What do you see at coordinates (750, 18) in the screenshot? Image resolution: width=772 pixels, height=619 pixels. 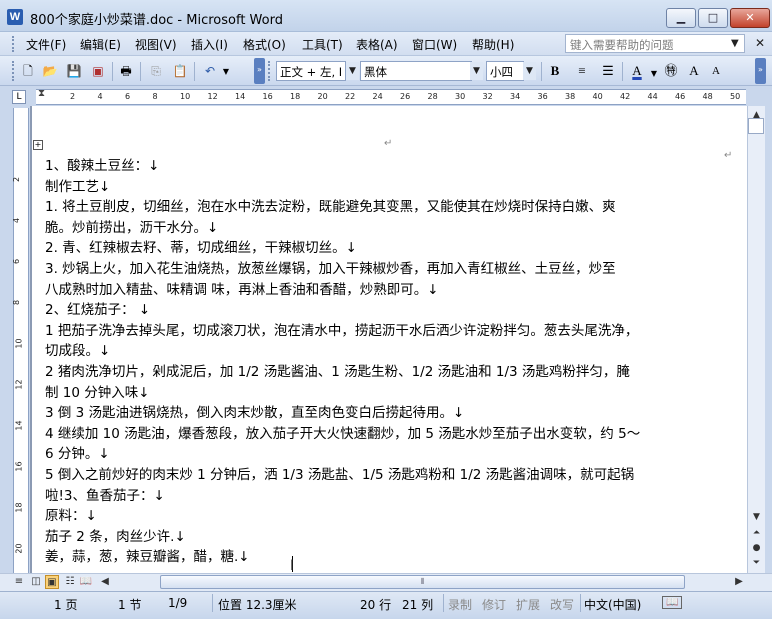 I see `close-button: ✕` at bounding box center [750, 18].